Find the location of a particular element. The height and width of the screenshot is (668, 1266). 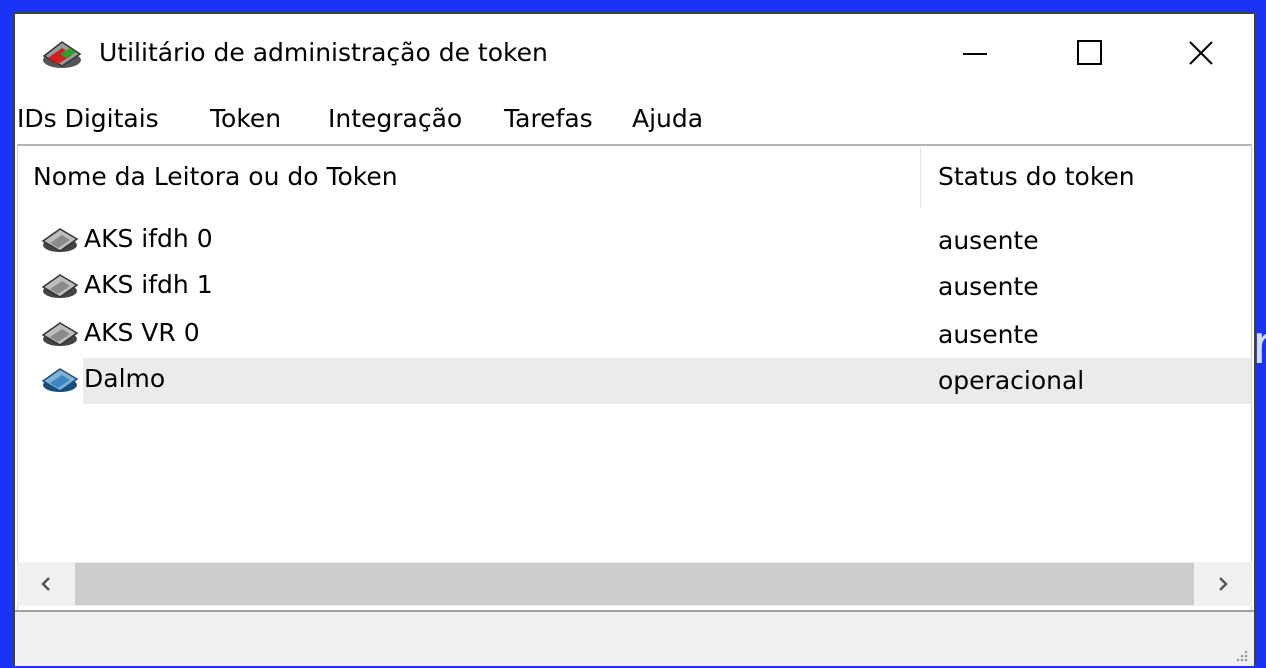

window-title: Utilitário de administração de token is located at coordinates (323, 52).